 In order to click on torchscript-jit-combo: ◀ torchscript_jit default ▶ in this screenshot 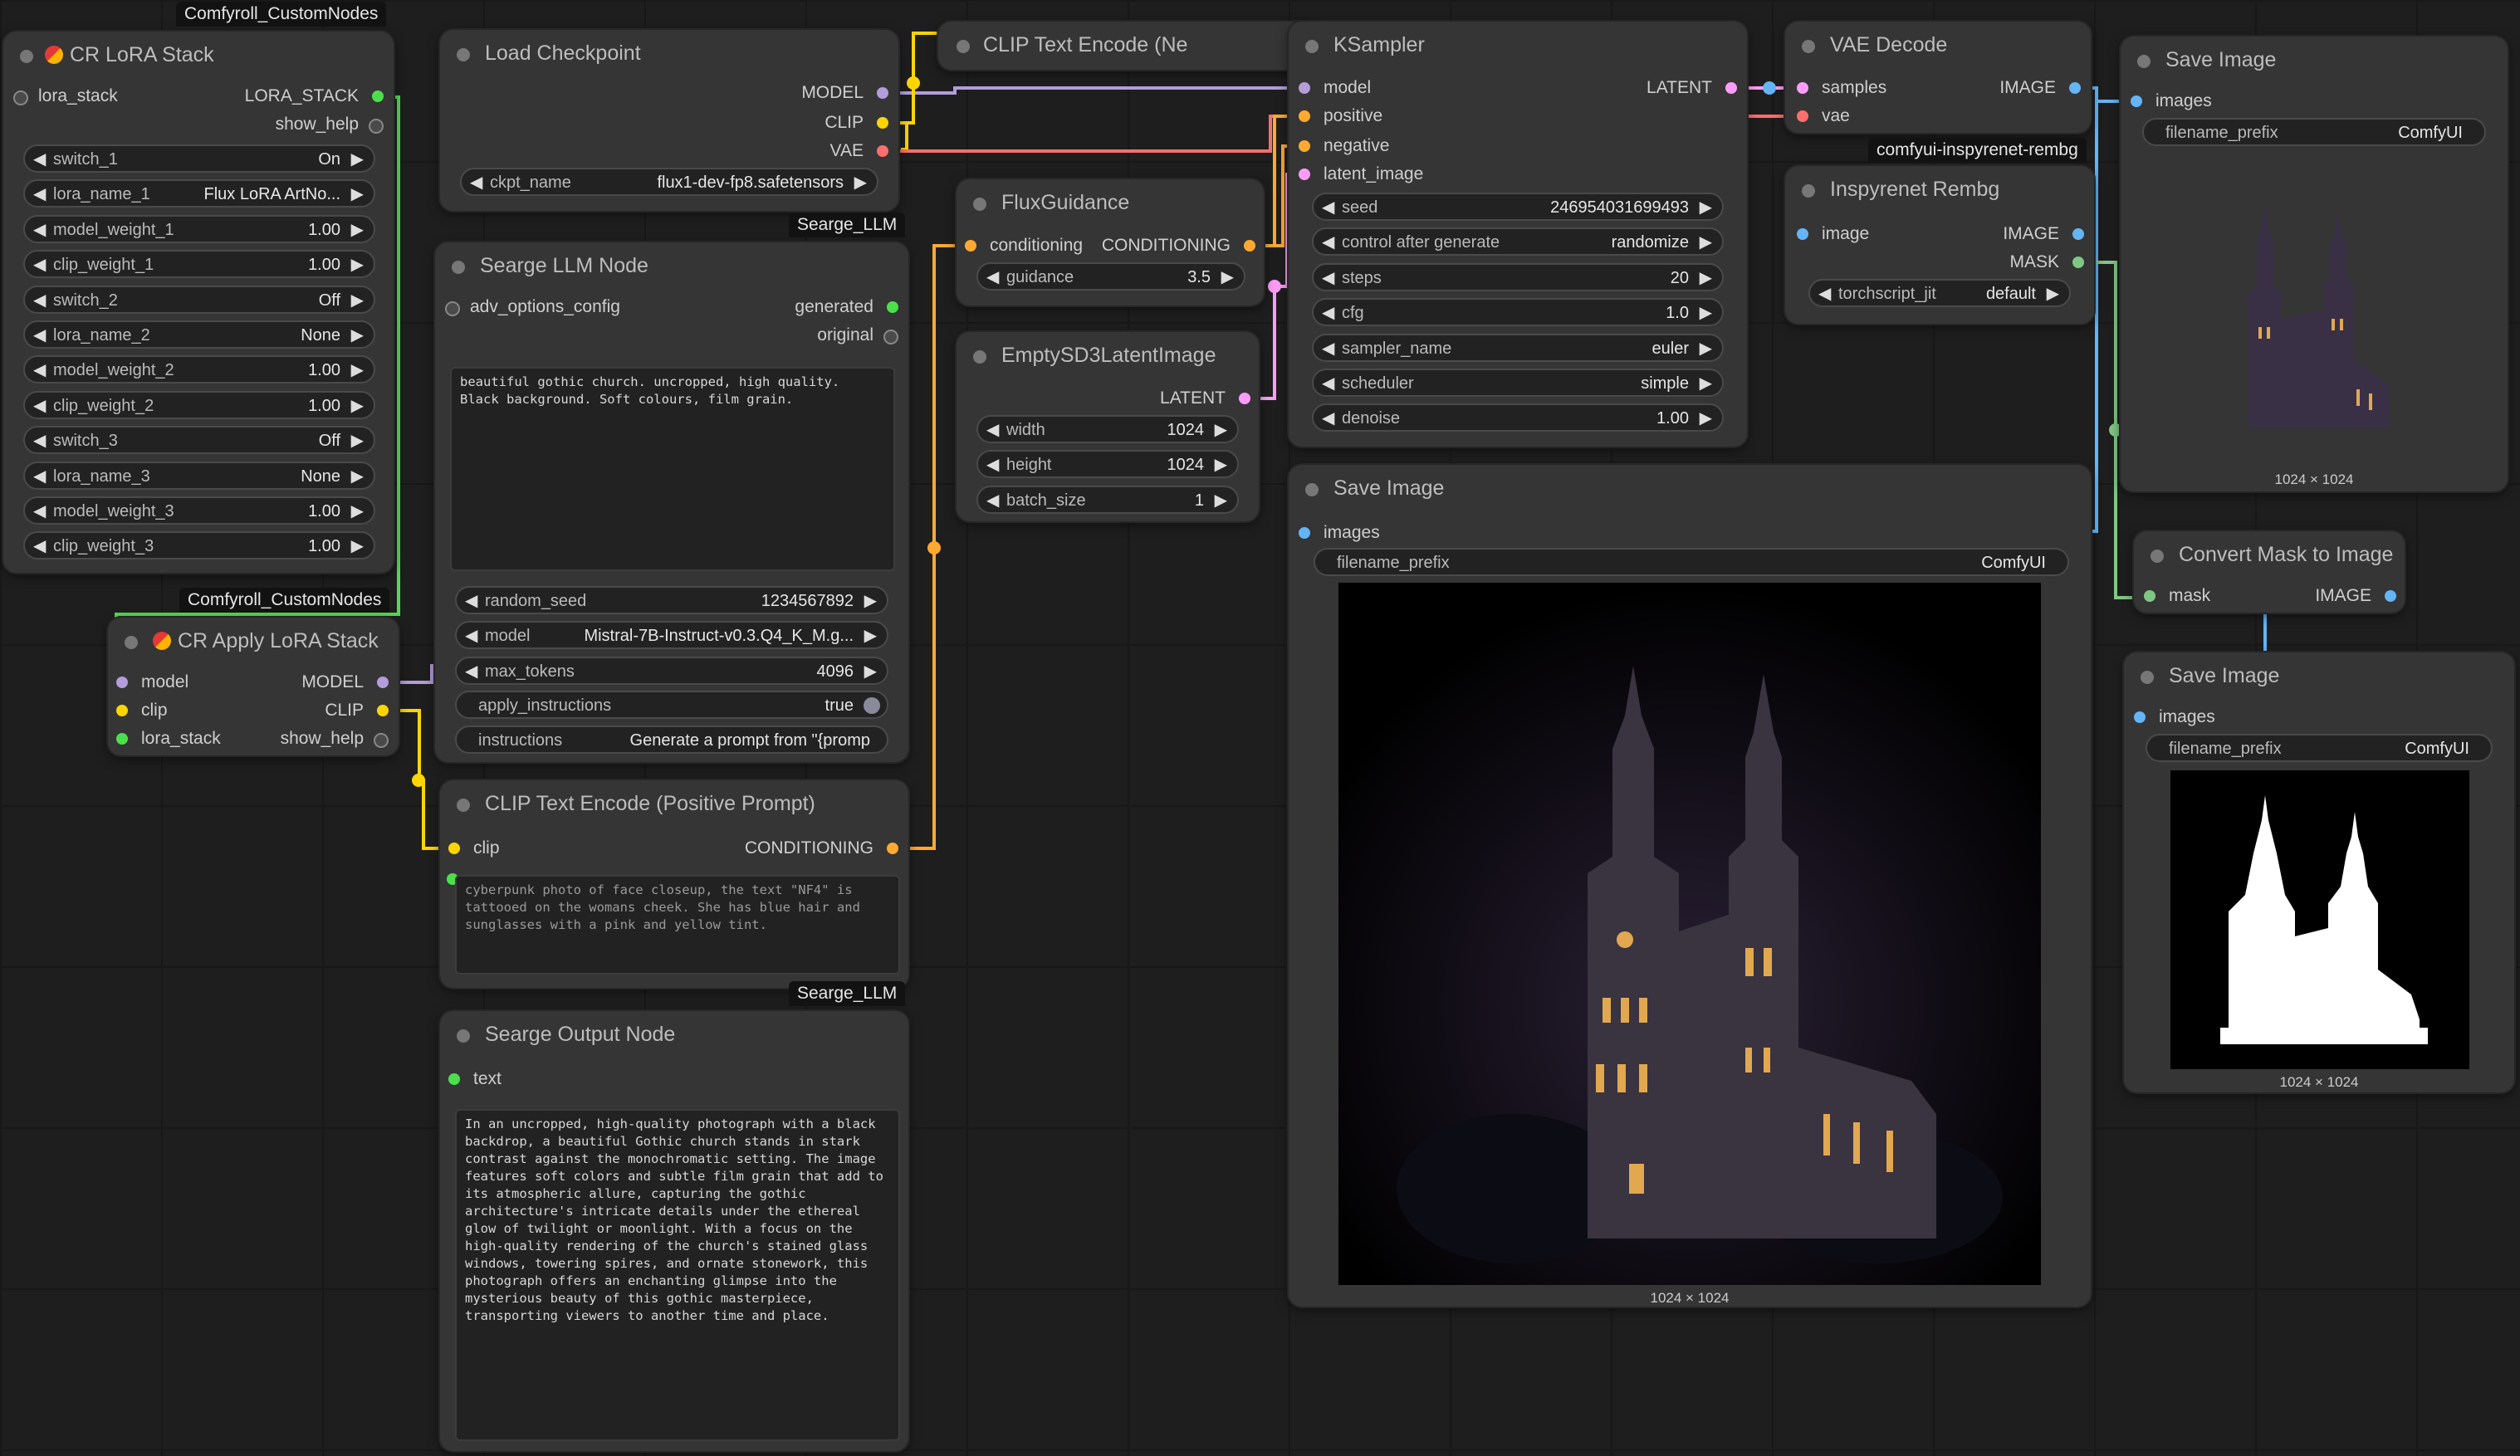, I will do `click(1939, 293)`.